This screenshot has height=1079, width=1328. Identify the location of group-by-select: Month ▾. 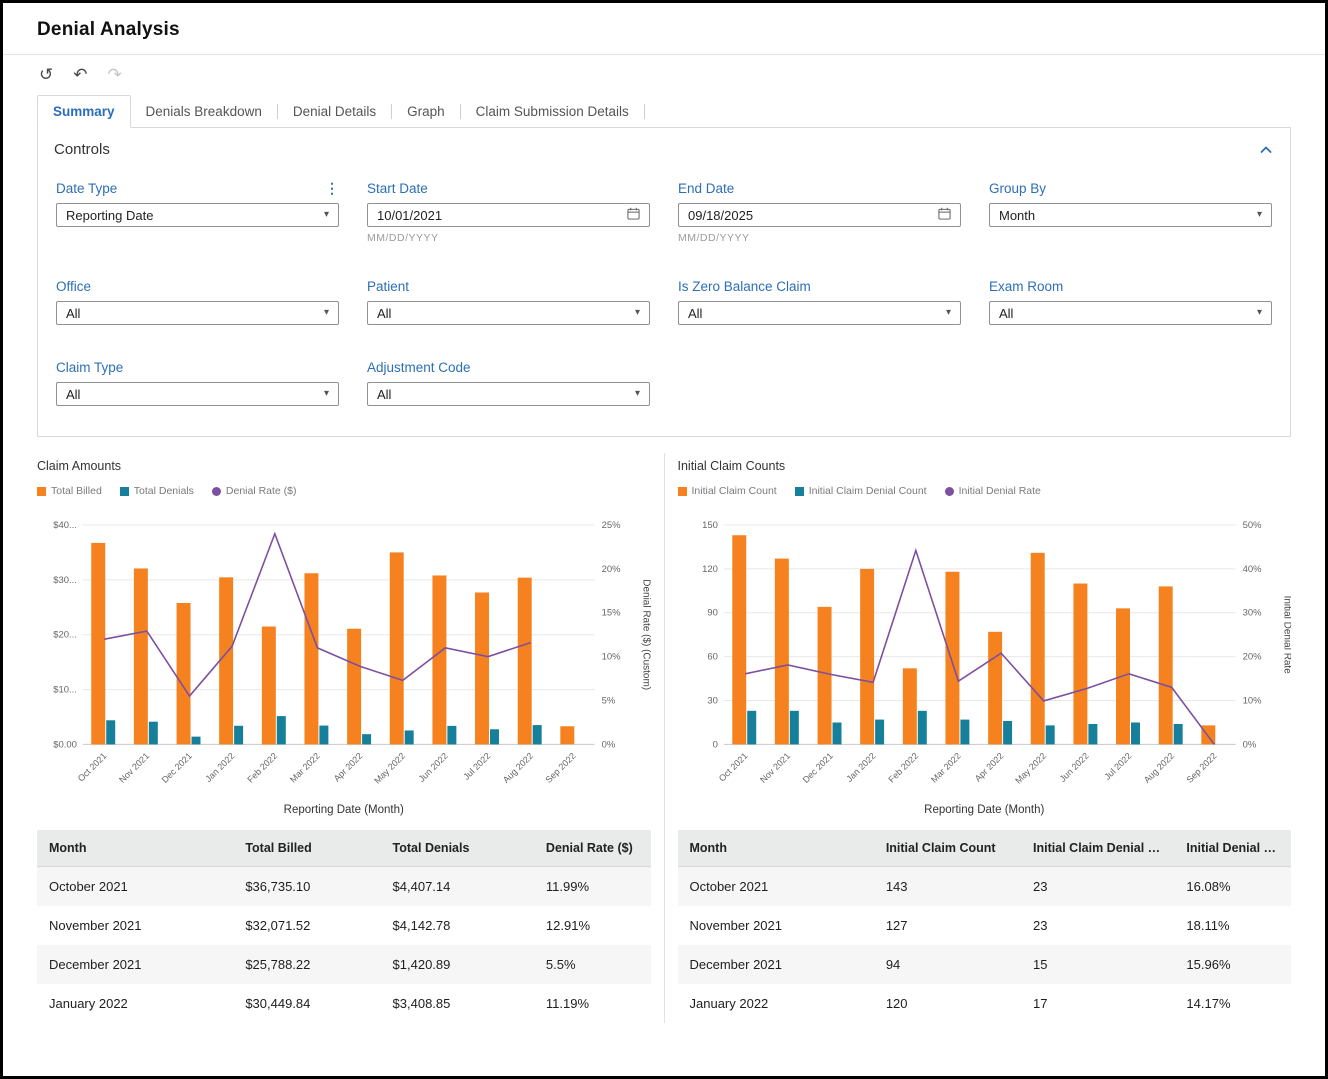
(1130, 215).